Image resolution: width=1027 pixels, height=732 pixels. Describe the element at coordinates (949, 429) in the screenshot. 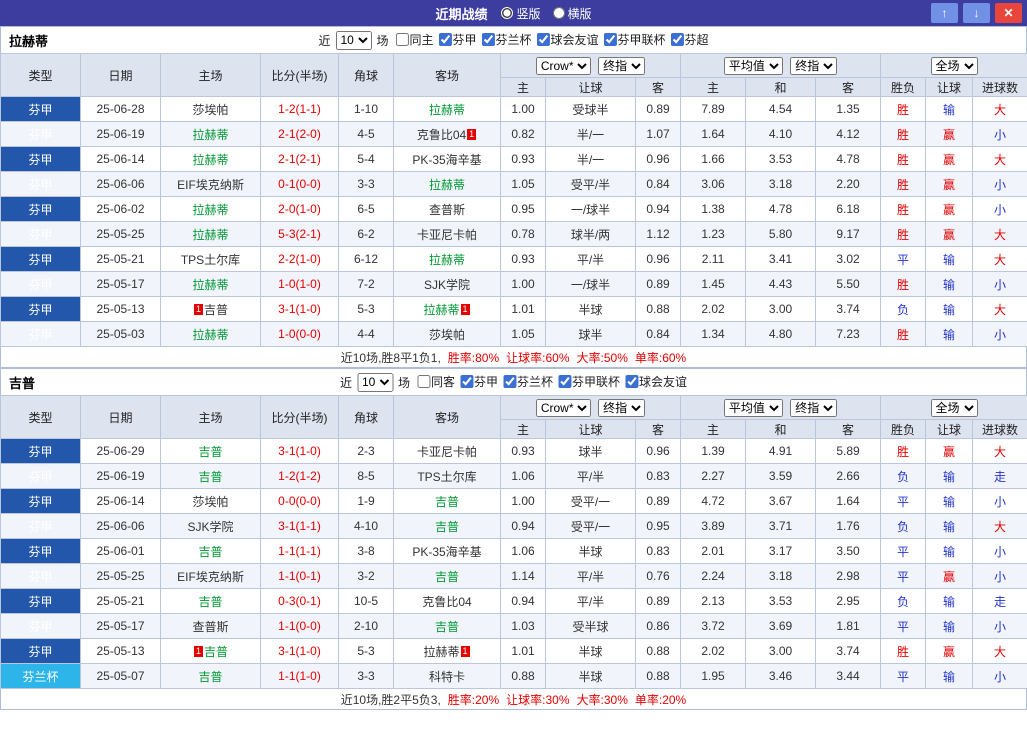

I see `col-handicap-result: 让球` at that location.